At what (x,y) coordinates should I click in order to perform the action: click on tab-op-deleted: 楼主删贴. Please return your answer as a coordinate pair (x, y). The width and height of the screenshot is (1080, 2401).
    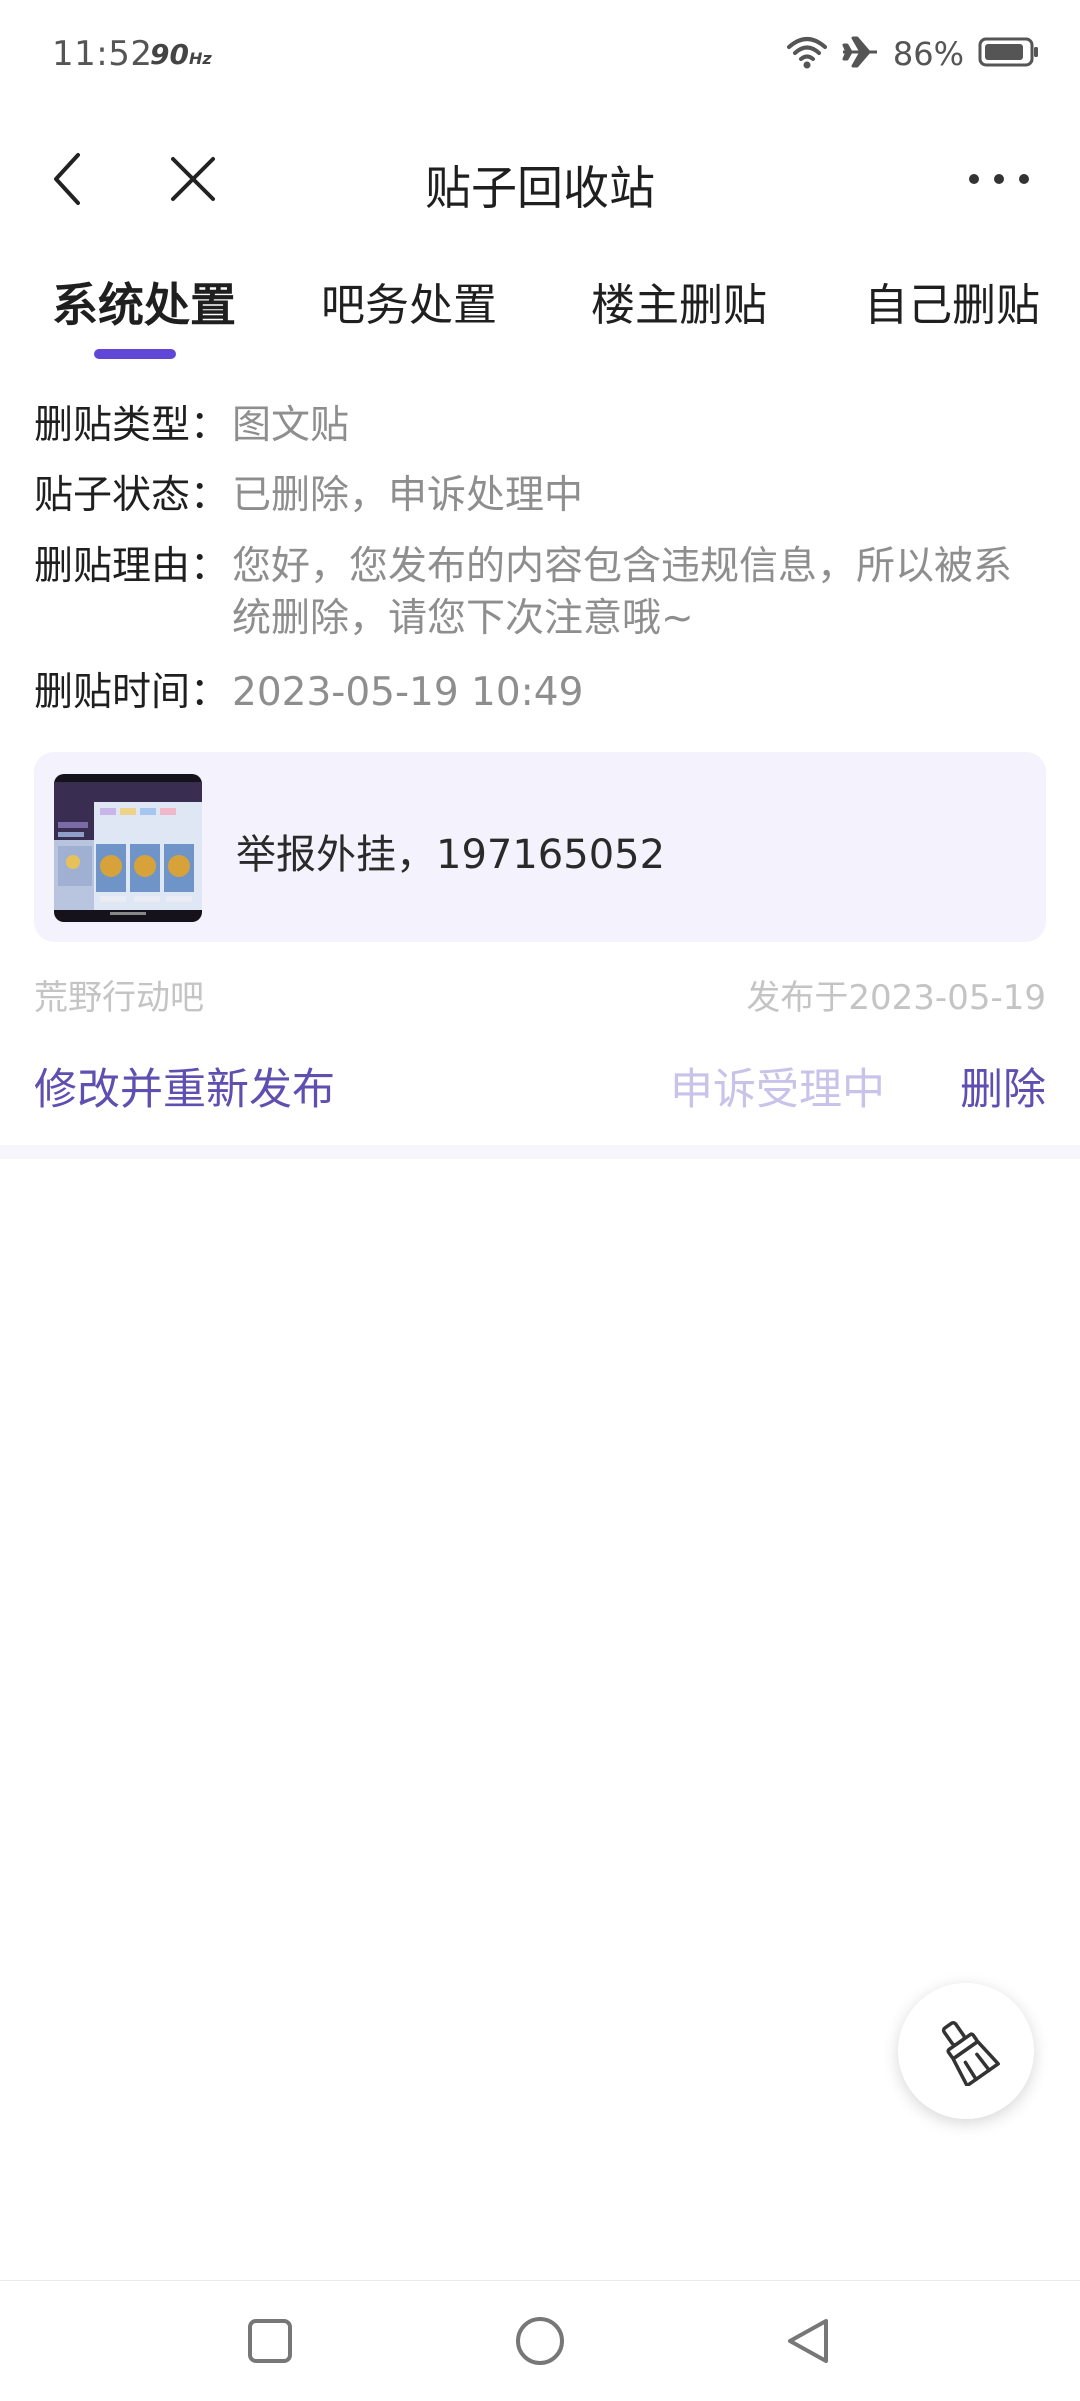
    Looking at the image, I should click on (679, 301).